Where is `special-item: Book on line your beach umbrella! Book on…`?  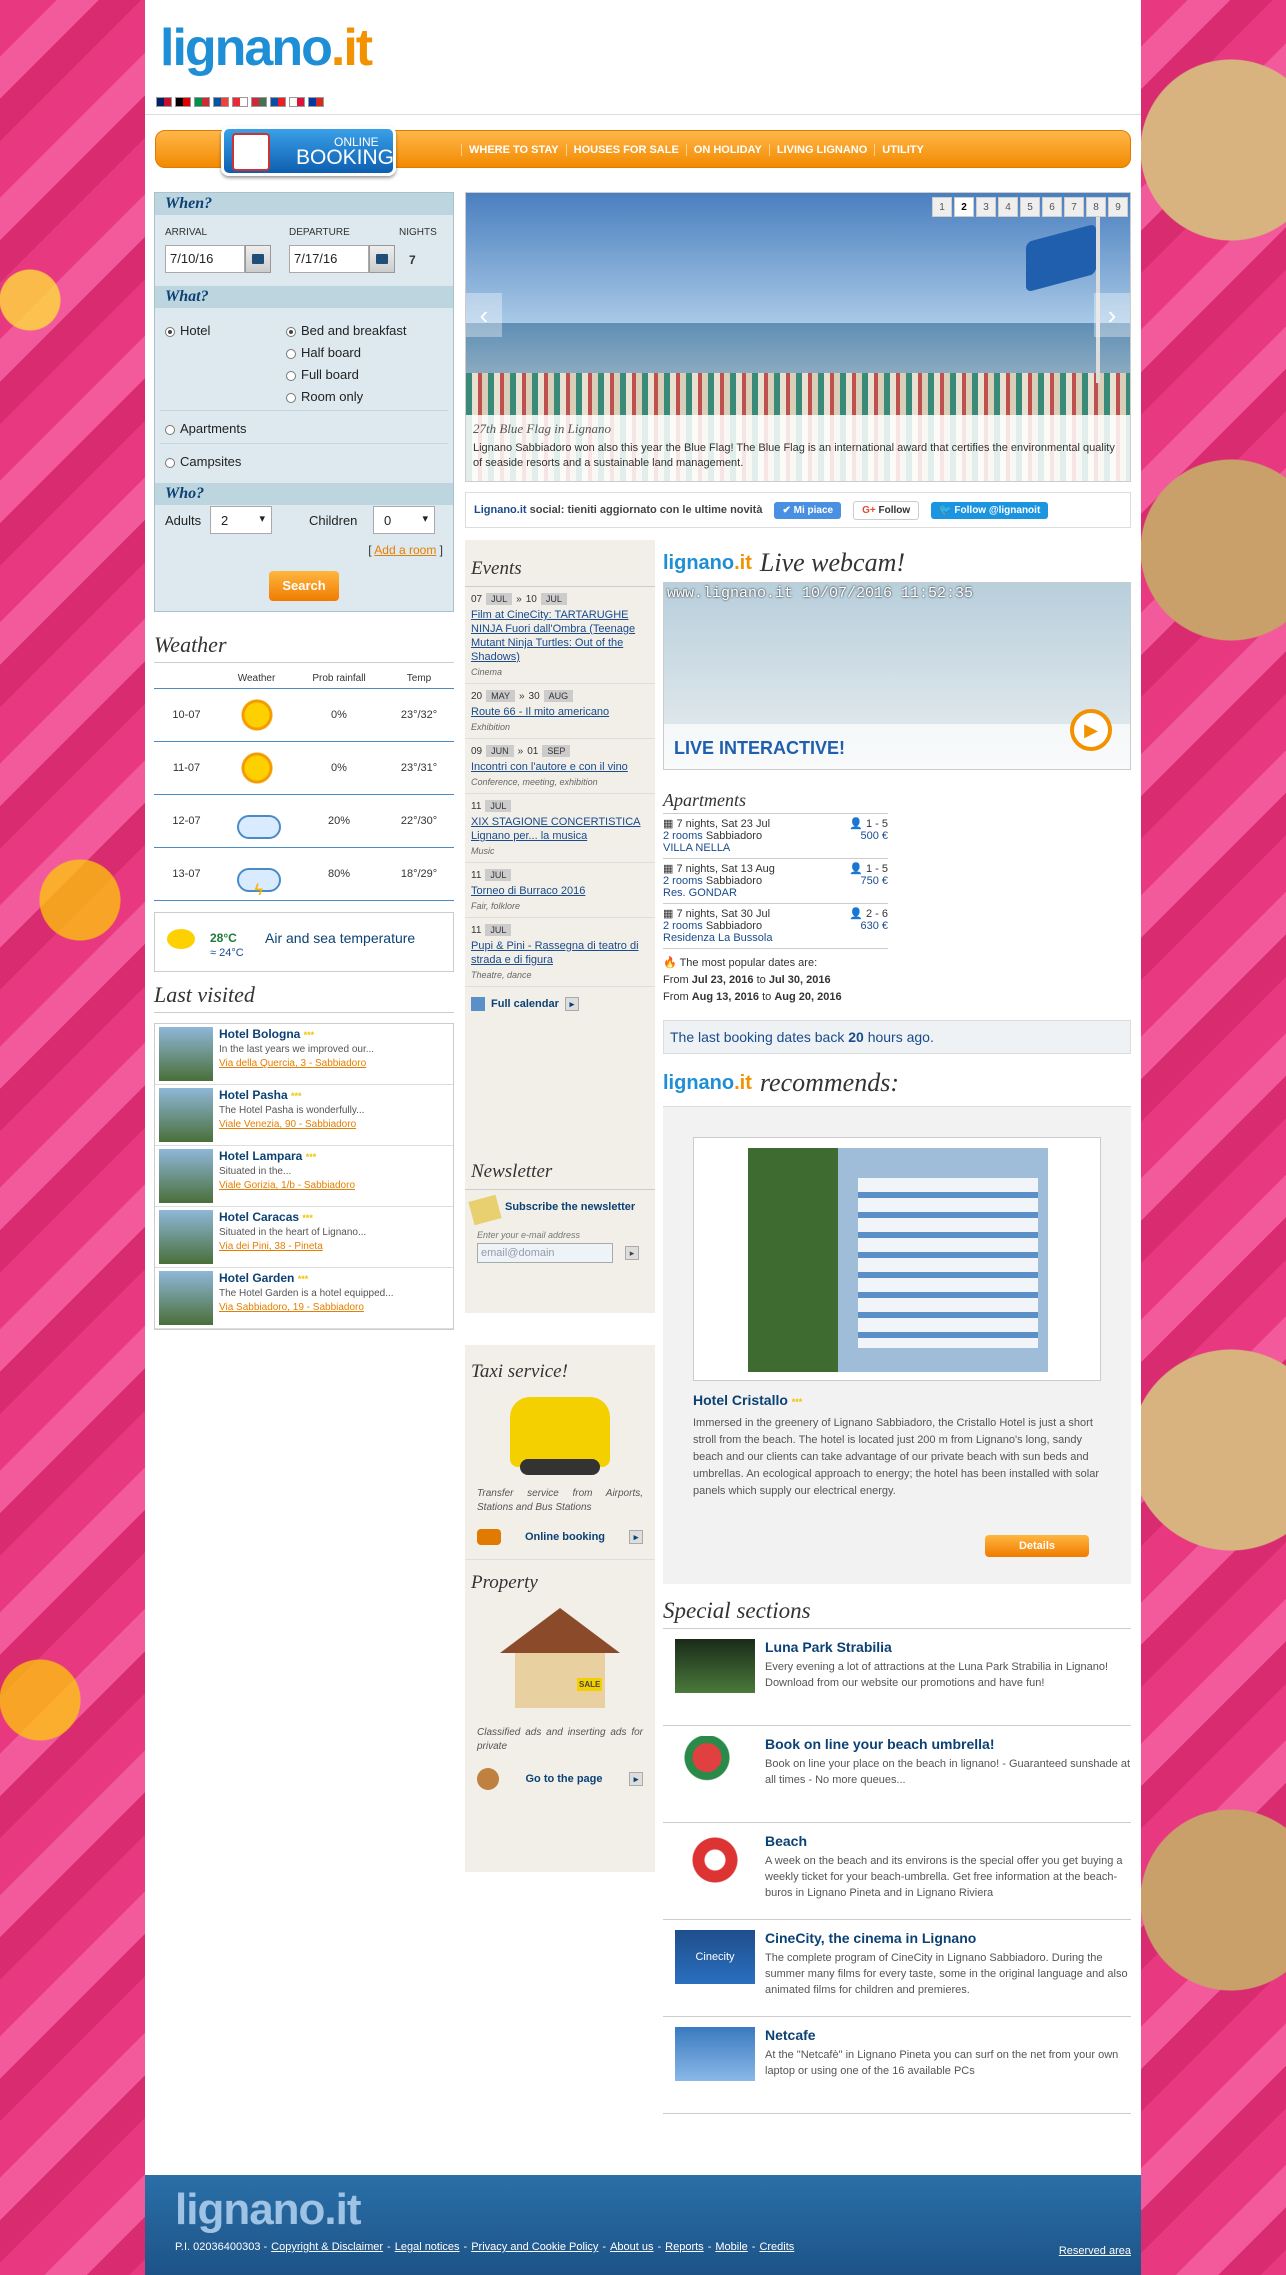 special-item: Book on line your beach umbrella! Book on… is located at coordinates (897, 1774).